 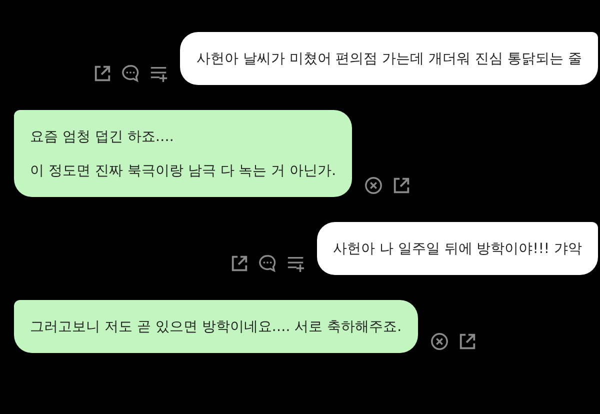 I want to click on message-bubble: 사헌아 날씨가 미쳤어 편의점 가는데 개더워 진심 통닭되는 줄, so click(x=389, y=58).